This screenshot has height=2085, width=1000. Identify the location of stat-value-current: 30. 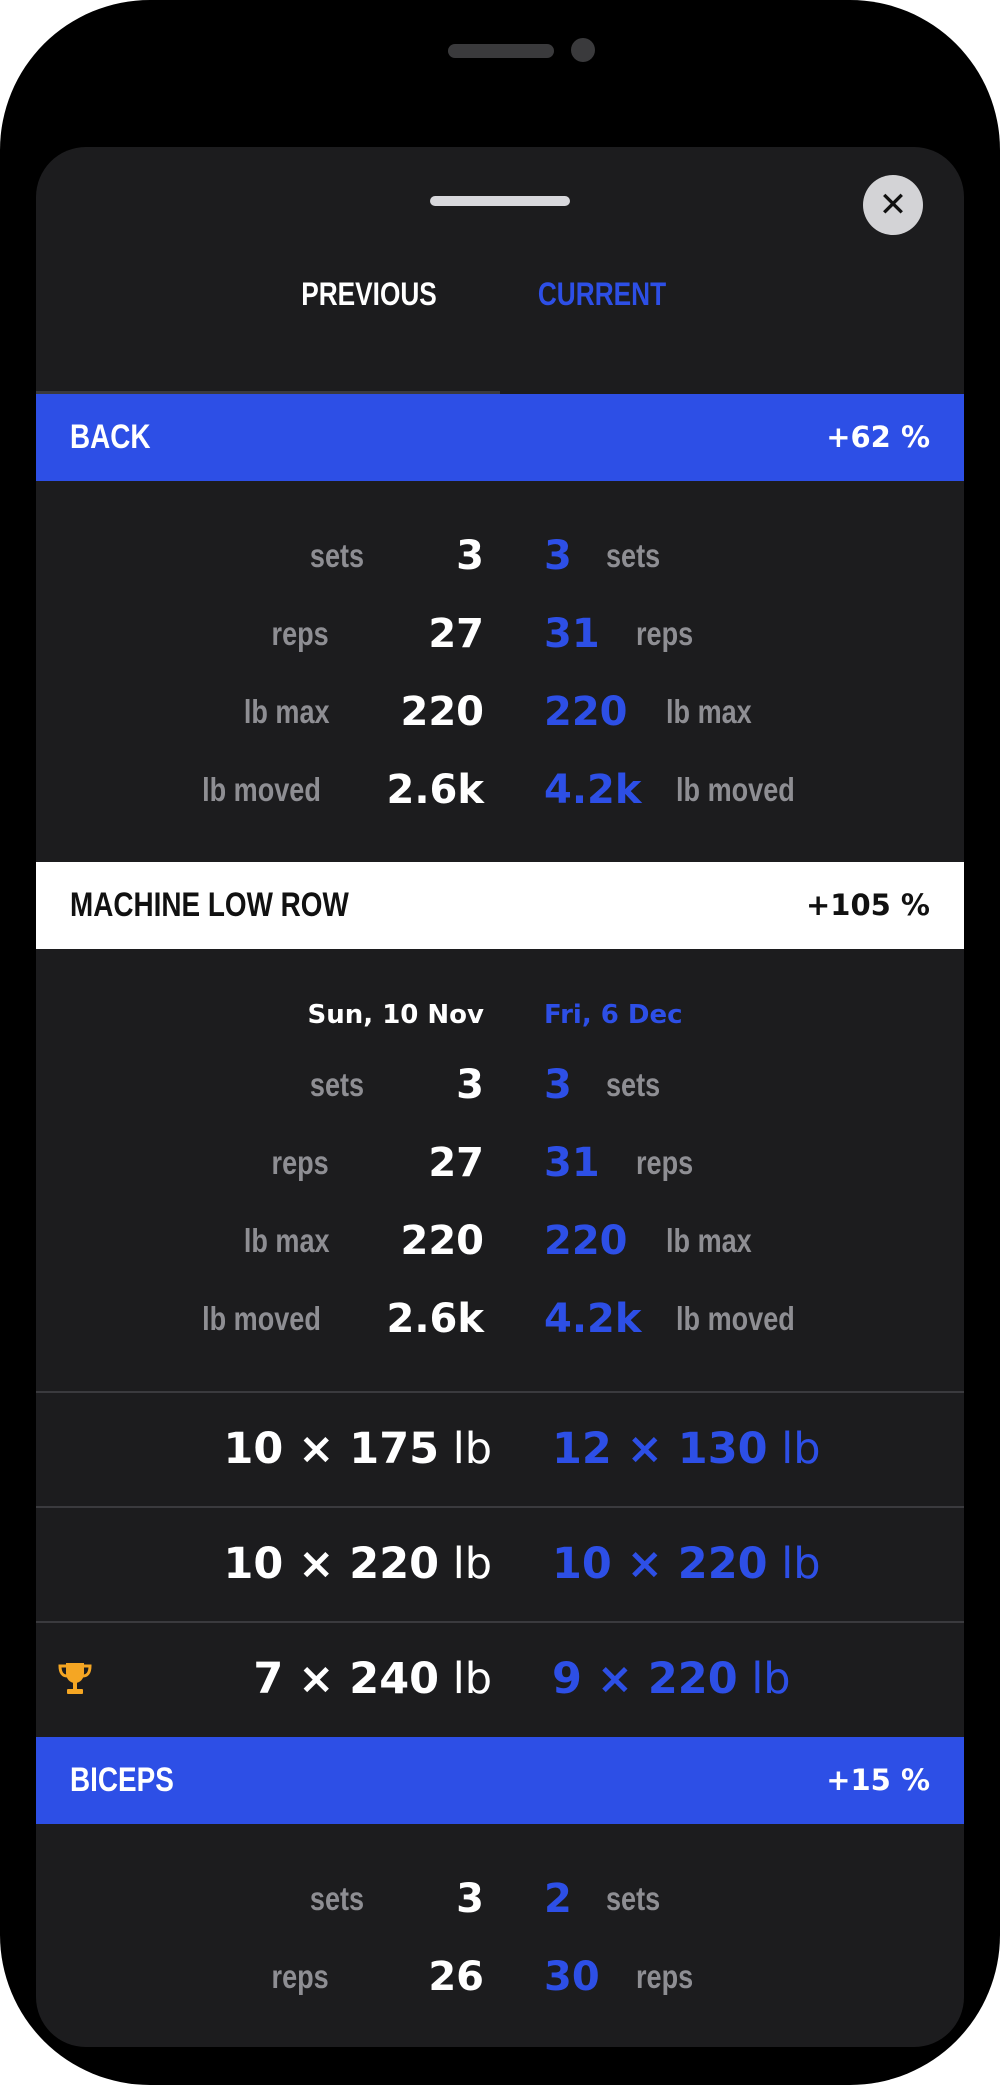
(572, 1977).